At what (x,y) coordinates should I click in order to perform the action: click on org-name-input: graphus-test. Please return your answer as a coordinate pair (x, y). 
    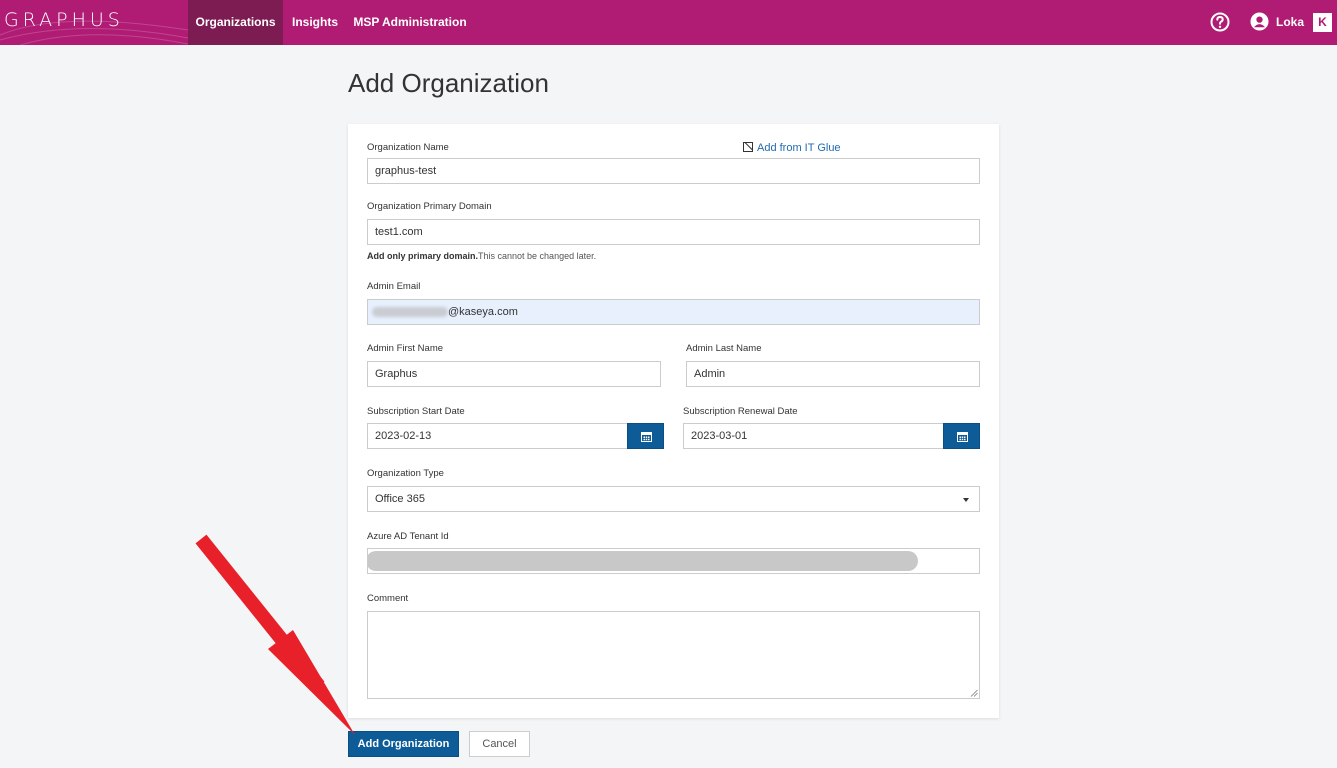
    Looking at the image, I should click on (673, 171).